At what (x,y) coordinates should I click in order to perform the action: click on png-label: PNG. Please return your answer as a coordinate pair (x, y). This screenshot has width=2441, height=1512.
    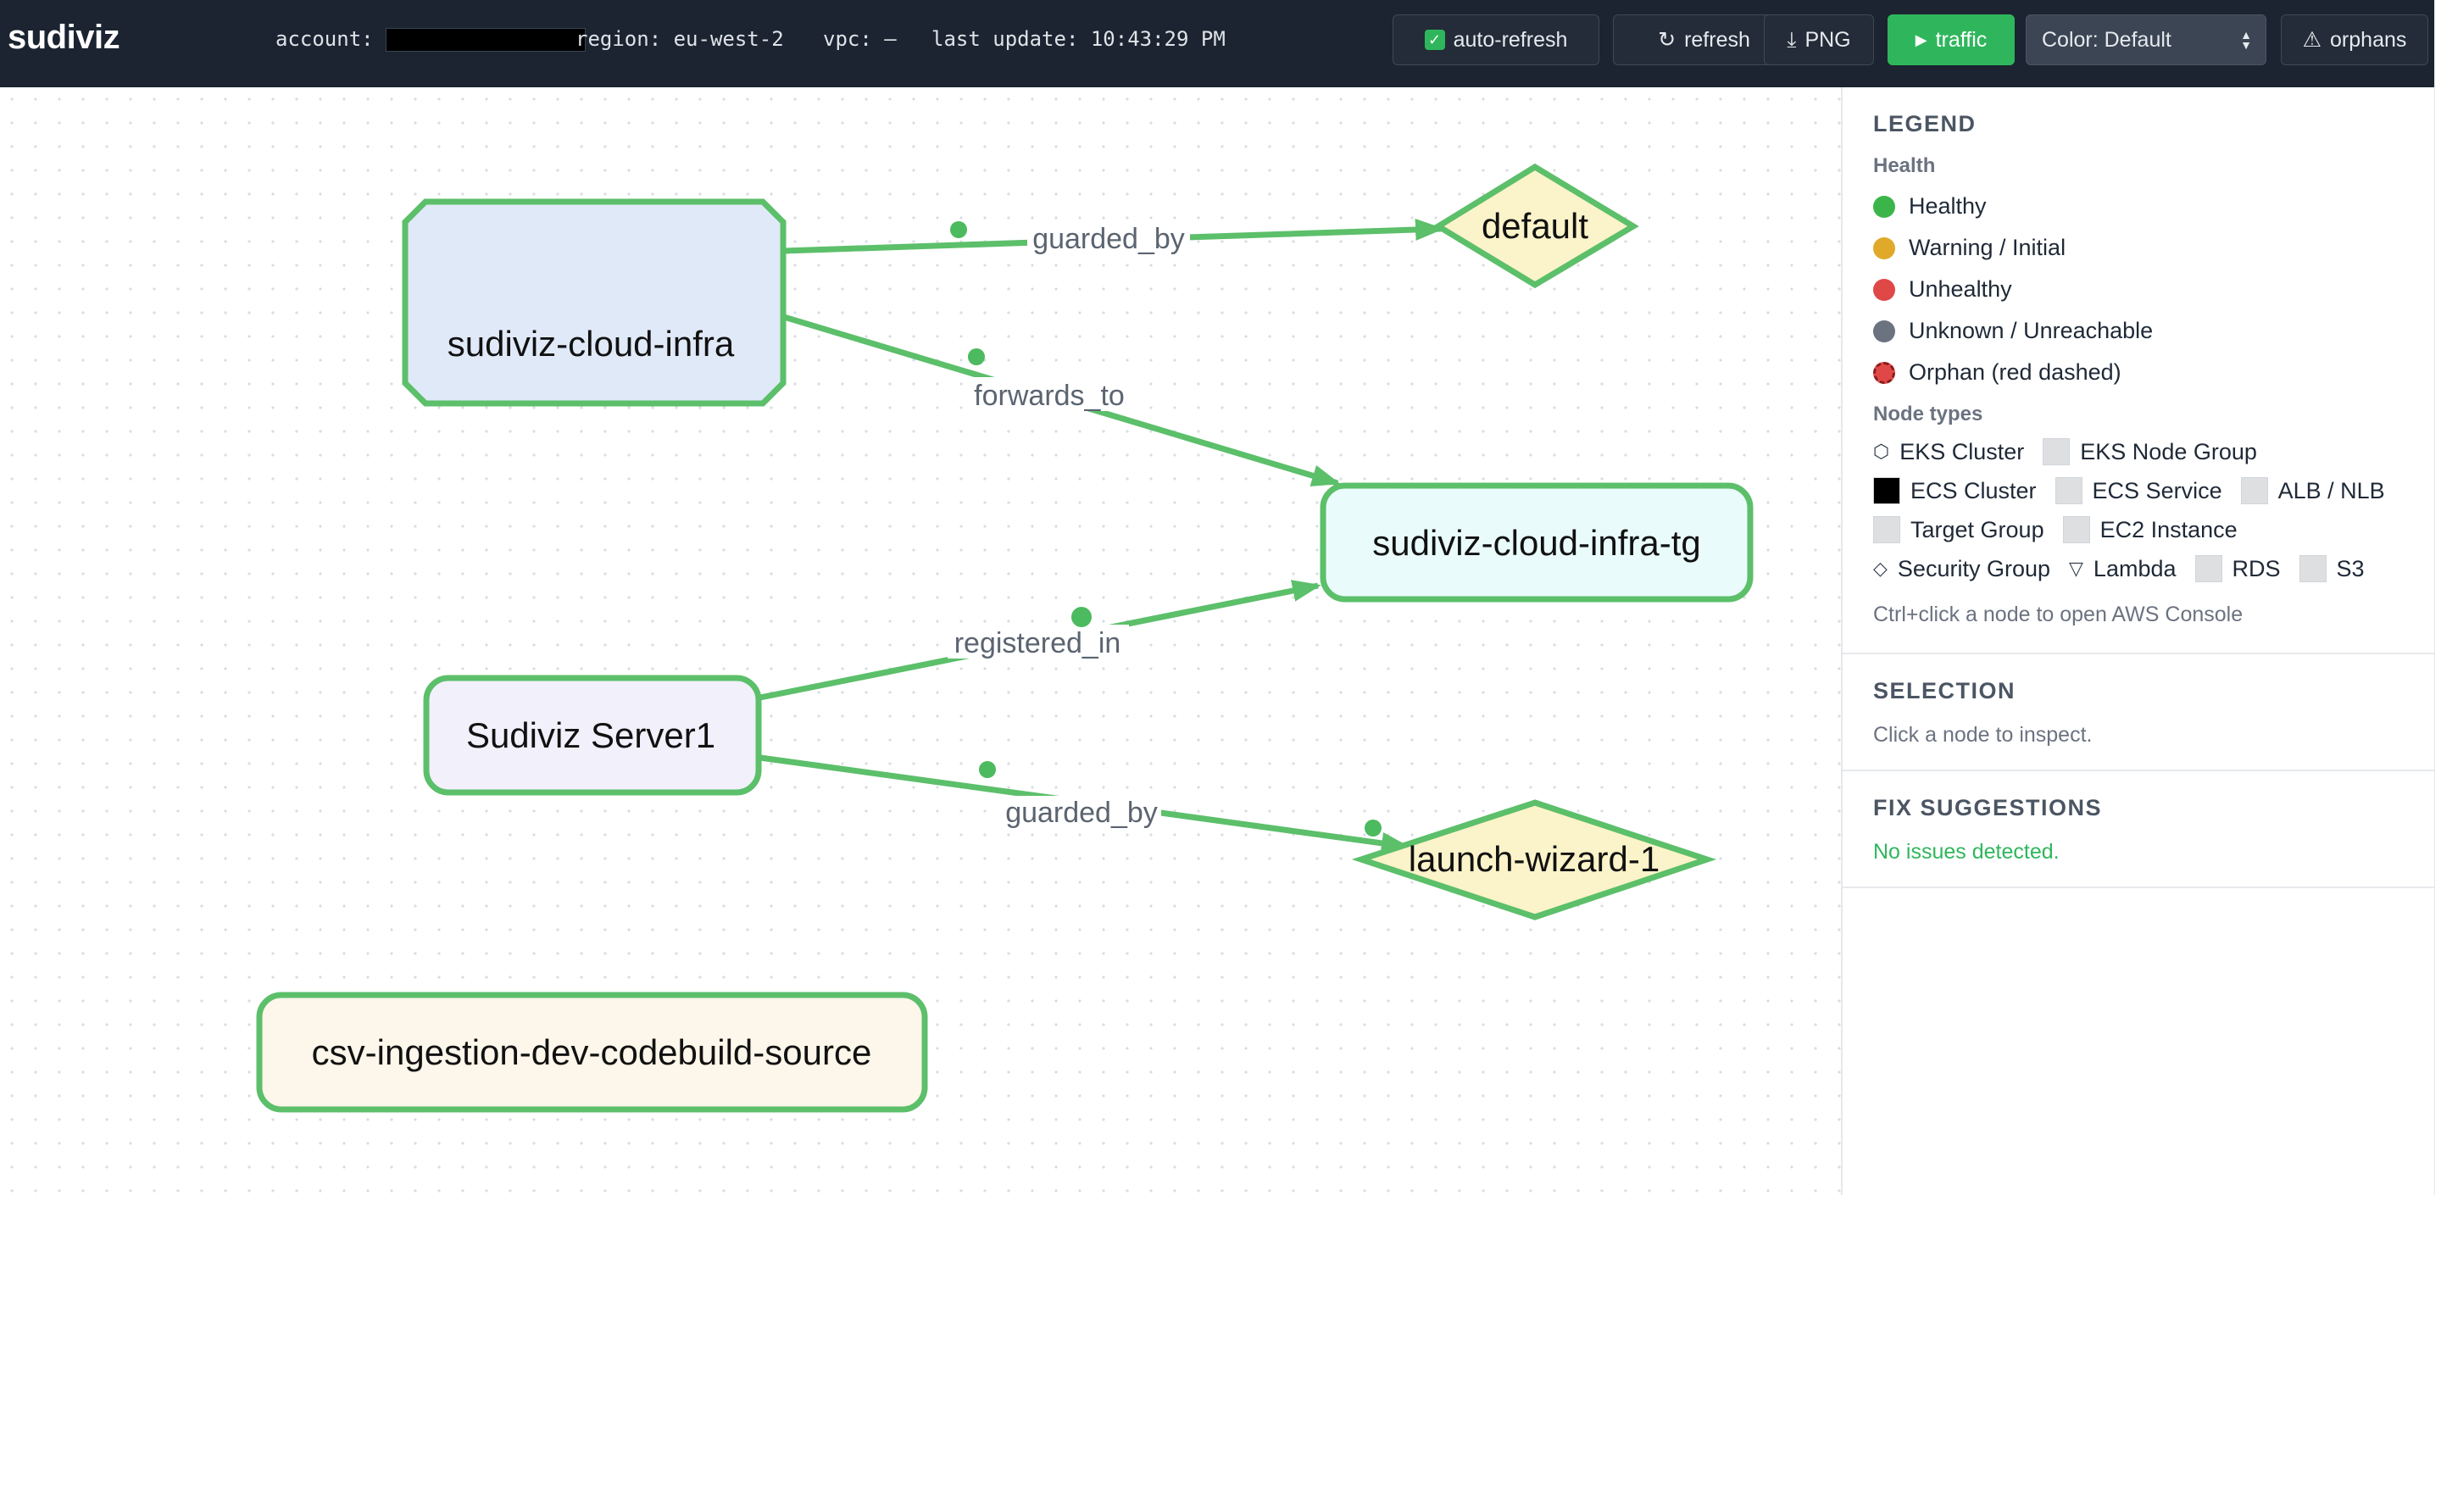
    Looking at the image, I should click on (1828, 39).